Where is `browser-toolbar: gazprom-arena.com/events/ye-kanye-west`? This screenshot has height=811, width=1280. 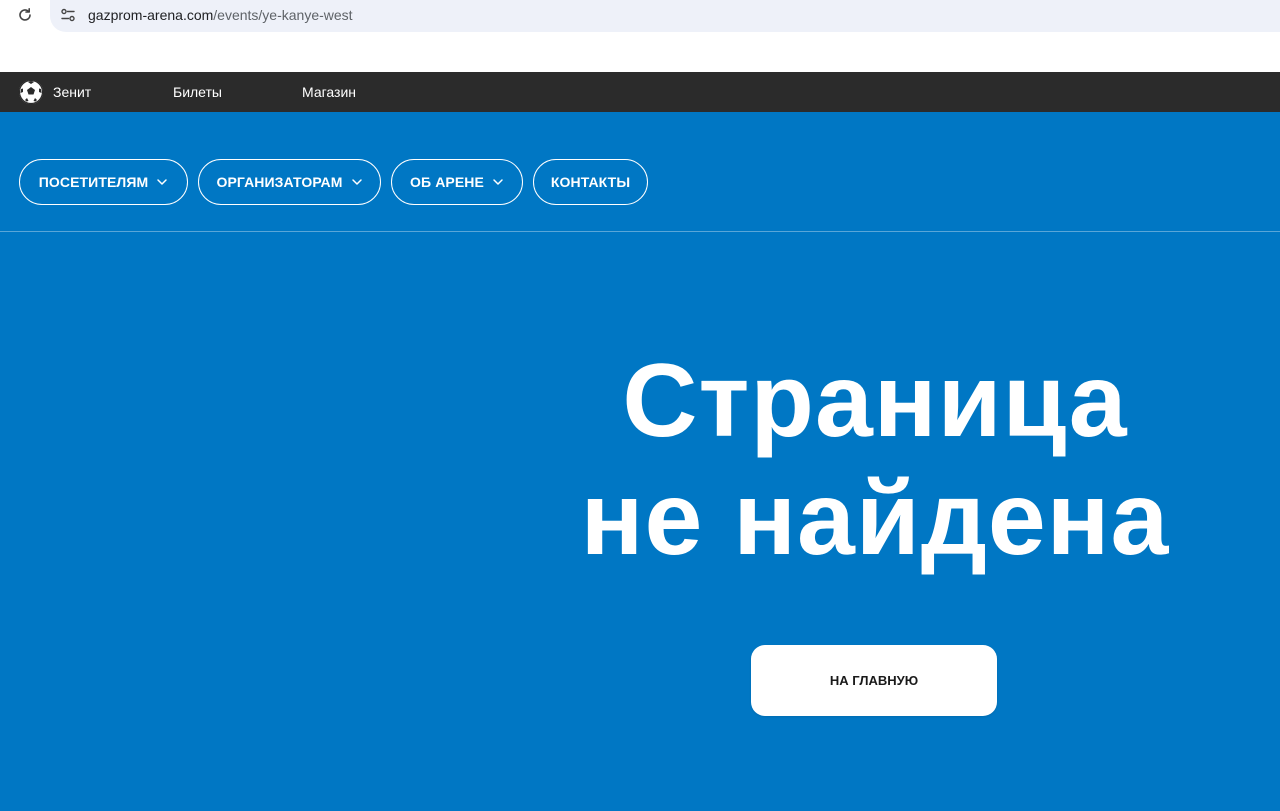
browser-toolbar: gazprom-arena.com/events/ye-kanye-west is located at coordinates (640, 16).